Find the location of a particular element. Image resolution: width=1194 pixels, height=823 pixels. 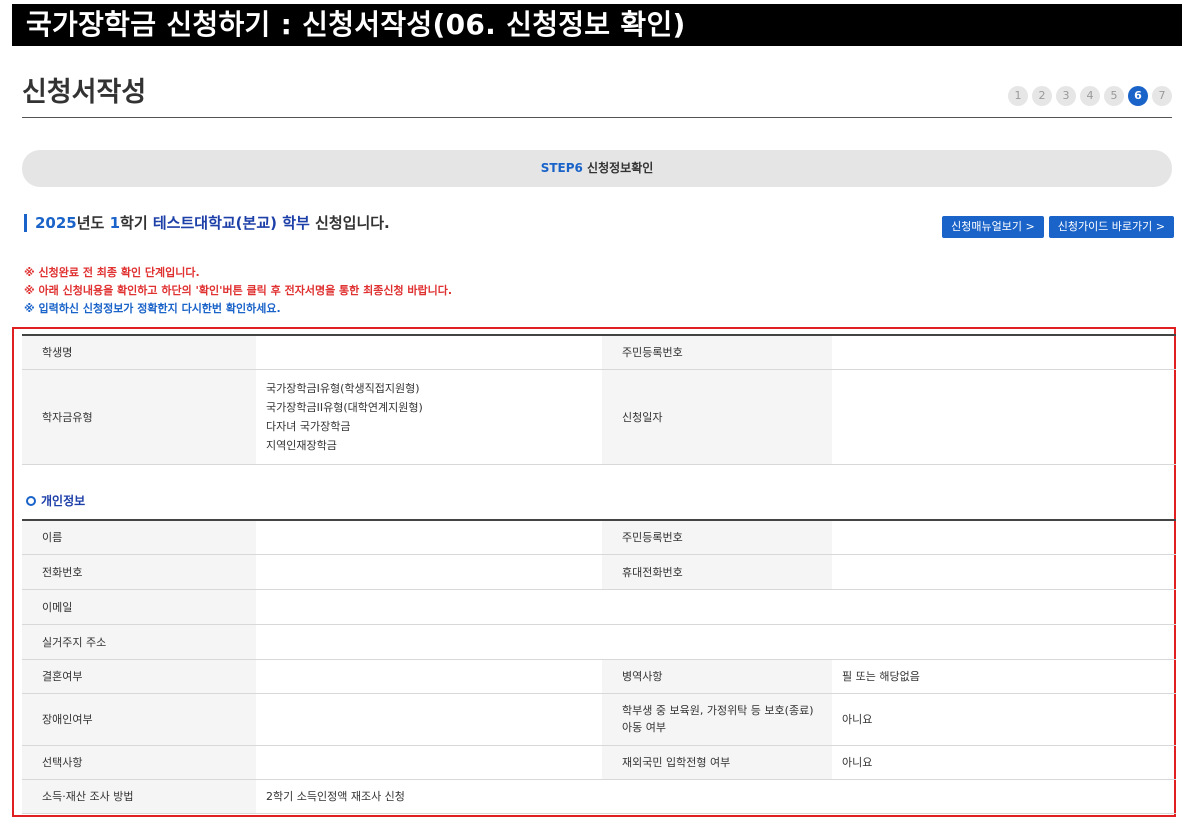

income-label: 소득·재산 조사 방법 is located at coordinates (139, 796).